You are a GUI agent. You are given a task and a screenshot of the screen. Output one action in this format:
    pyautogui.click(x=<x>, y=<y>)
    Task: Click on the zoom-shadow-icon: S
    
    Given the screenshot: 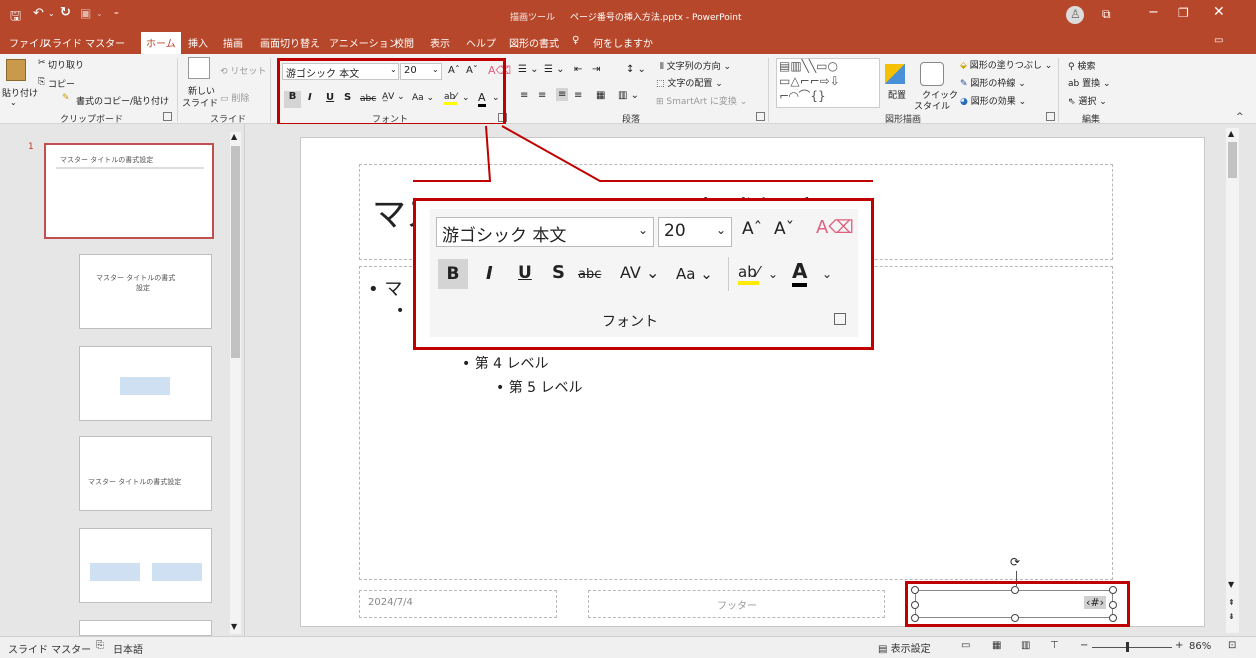 What is the action you would take?
    pyautogui.click(x=558, y=272)
    